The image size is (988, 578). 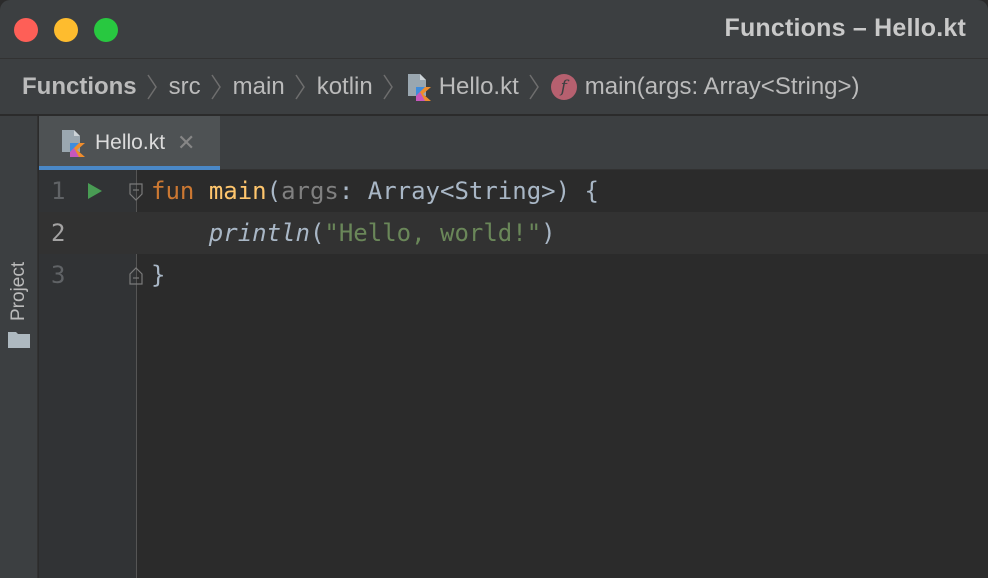 What do you see at coordinates (95, 191) in the screenshot?
I see `run-icon` at bounding box center [95, 191].